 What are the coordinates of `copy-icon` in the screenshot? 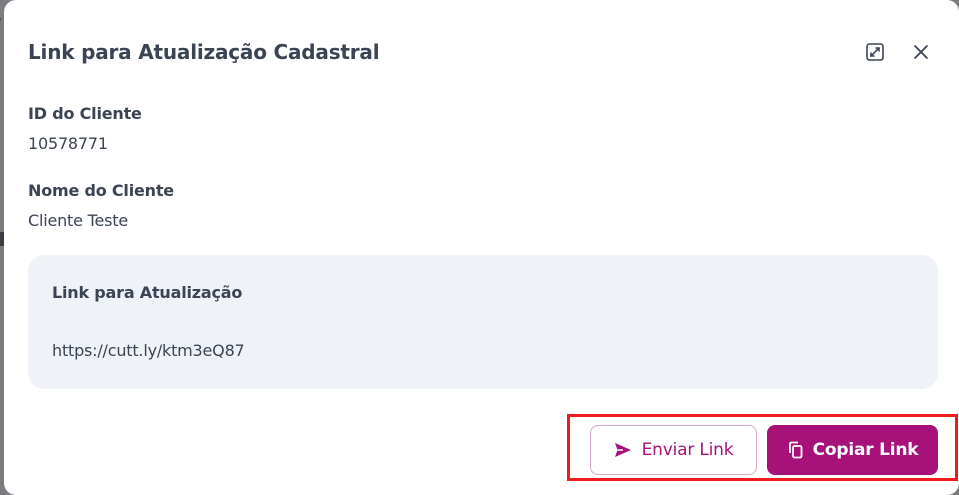 It's located at (795, 450).